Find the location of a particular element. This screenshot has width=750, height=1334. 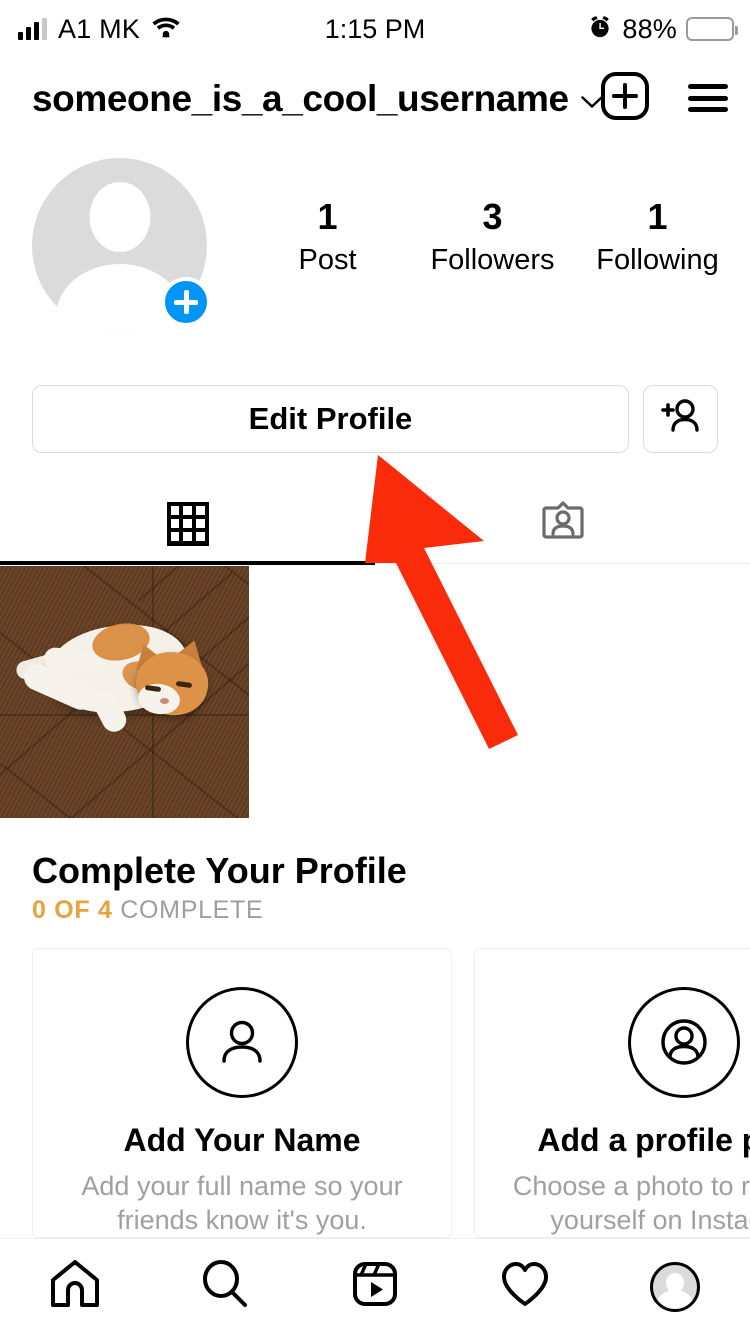

profile-avatar-icon is located at coordinates (675, 1286).